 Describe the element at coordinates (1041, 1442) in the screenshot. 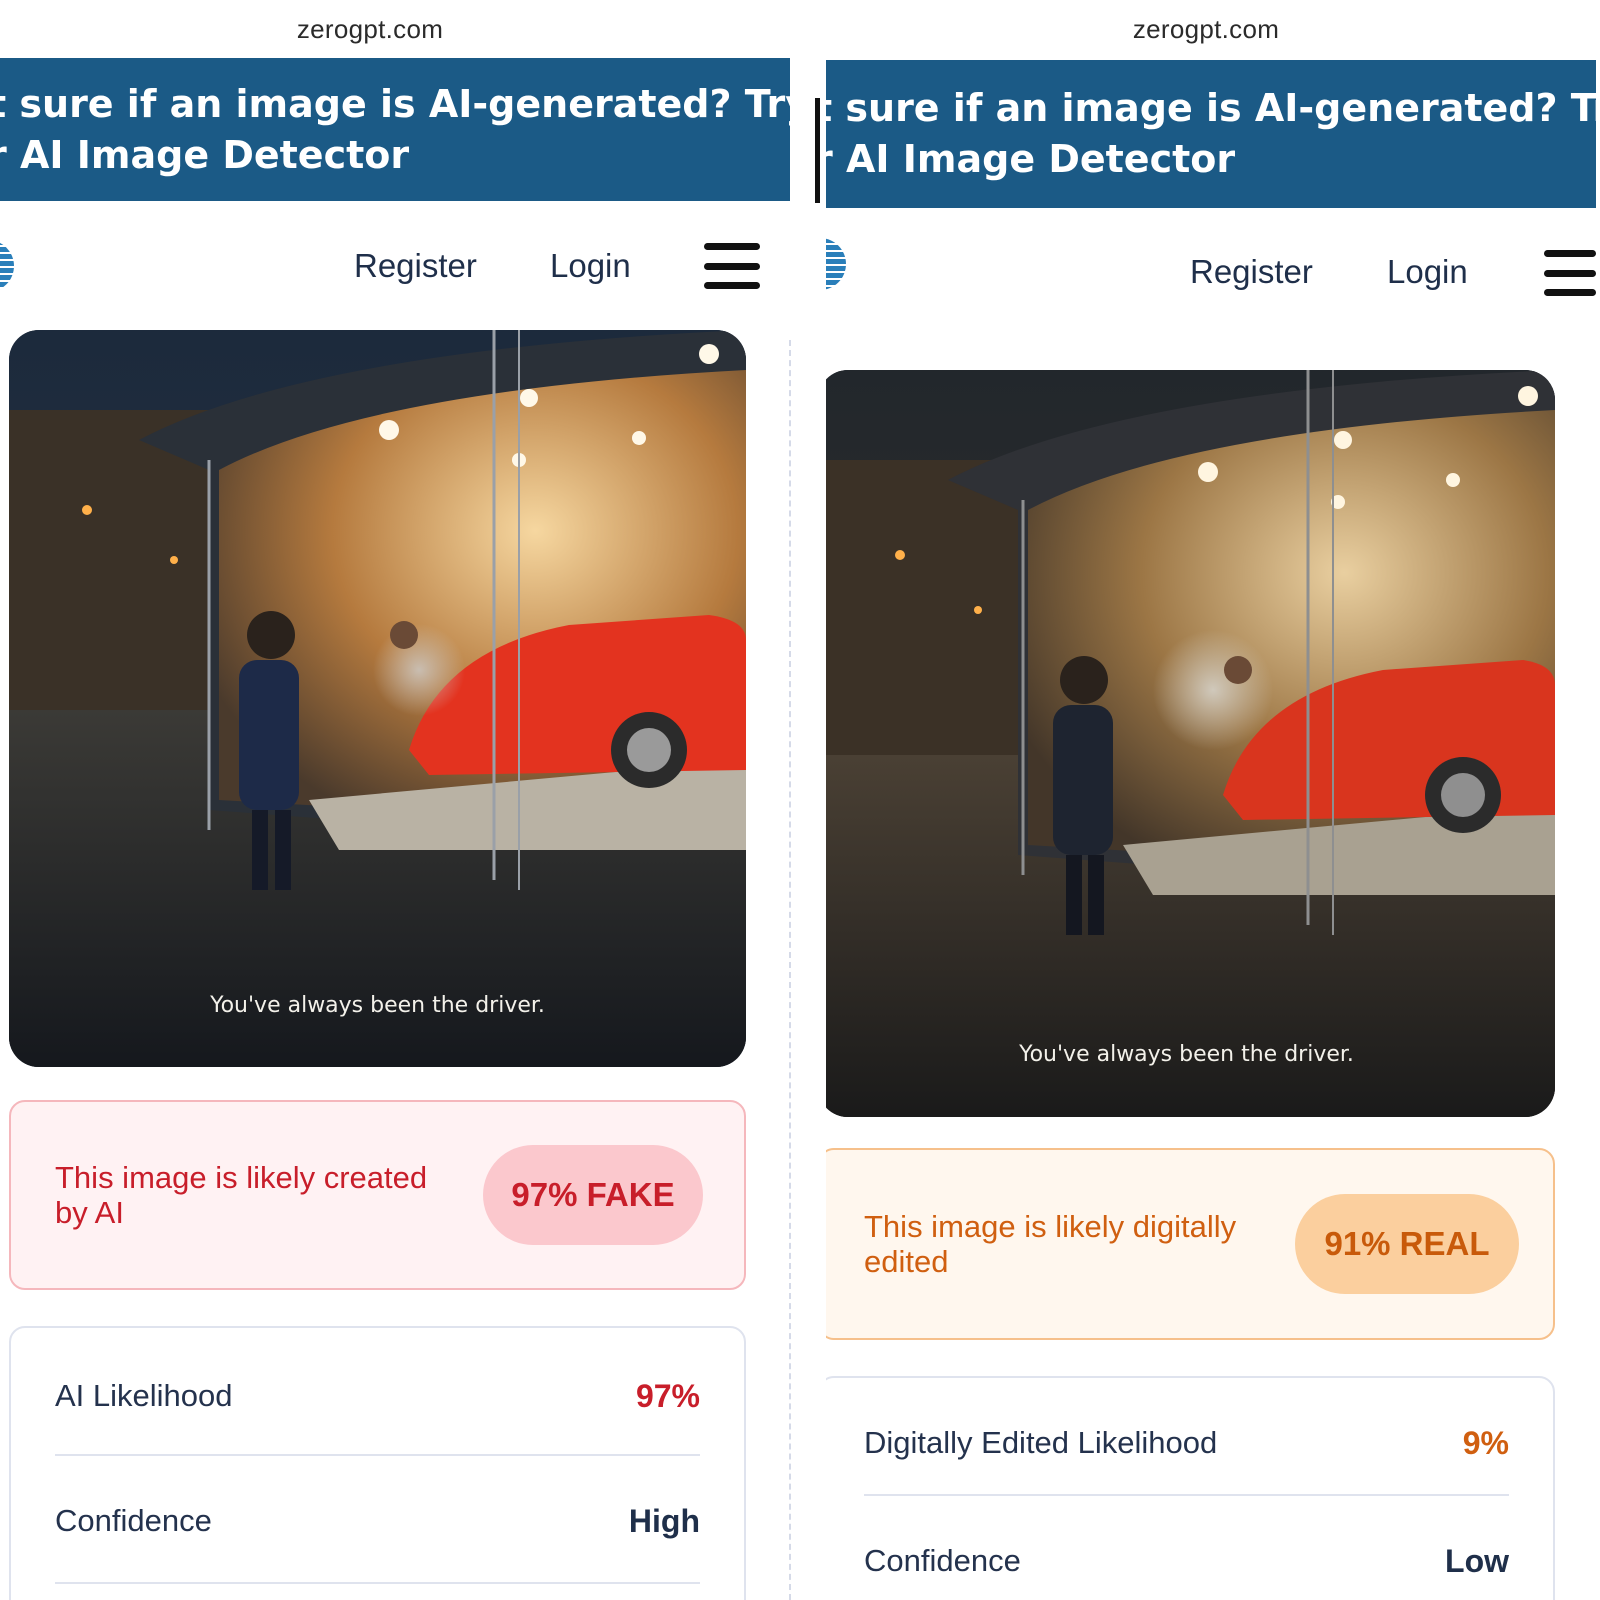

I see `stat-label-edited-likelihood: Digitally Edited Likelihood` at that location.